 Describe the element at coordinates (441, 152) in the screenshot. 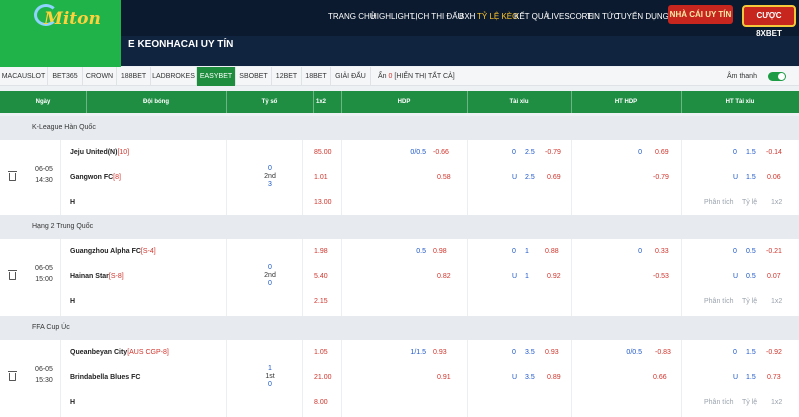

I see `hdp-home-odds: -0.66` at that location.